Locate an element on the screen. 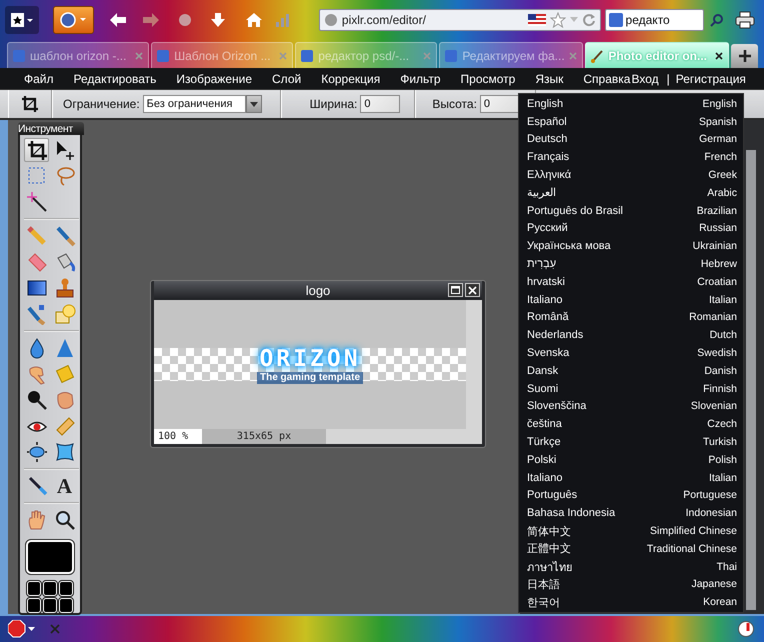 The width and height of the screenshot is (764, 642). language-option: Română Romanian is located at coordinates (631, 317).